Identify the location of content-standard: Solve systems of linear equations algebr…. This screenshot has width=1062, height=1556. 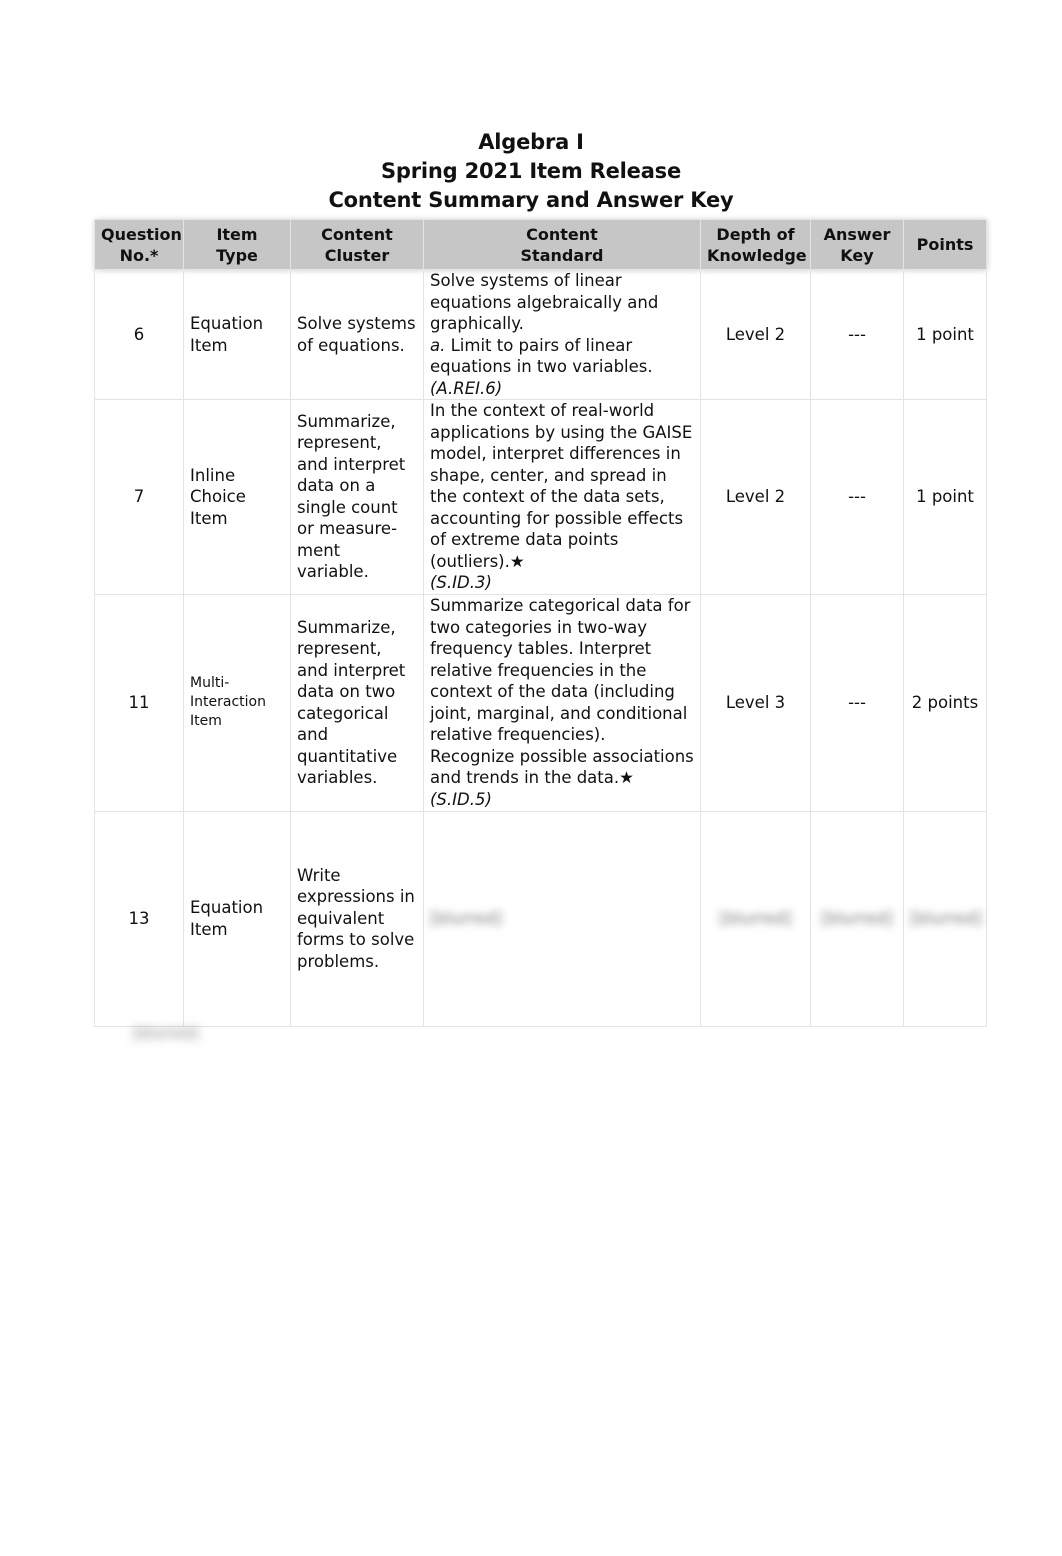
(562, 334).